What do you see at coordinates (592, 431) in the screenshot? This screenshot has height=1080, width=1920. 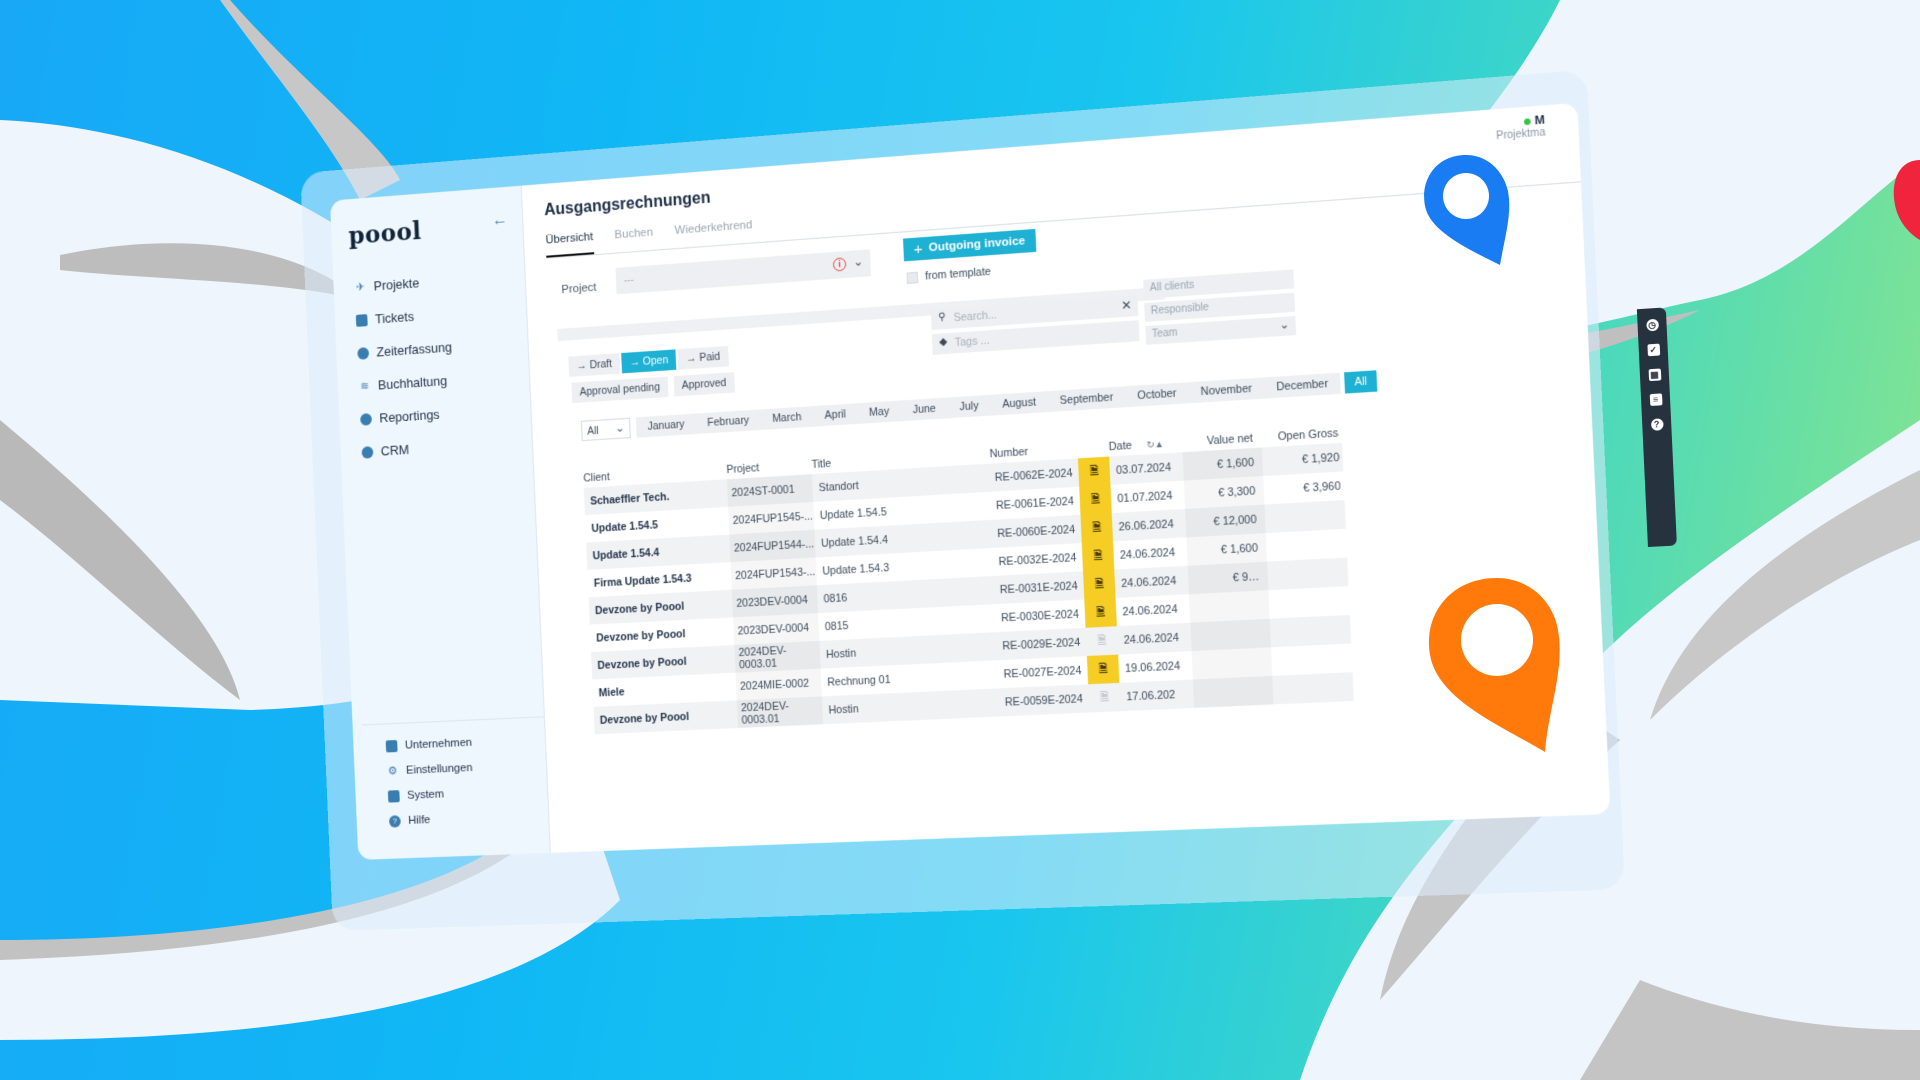 I see `year-select-value: All` at bounding box center [592, 431].